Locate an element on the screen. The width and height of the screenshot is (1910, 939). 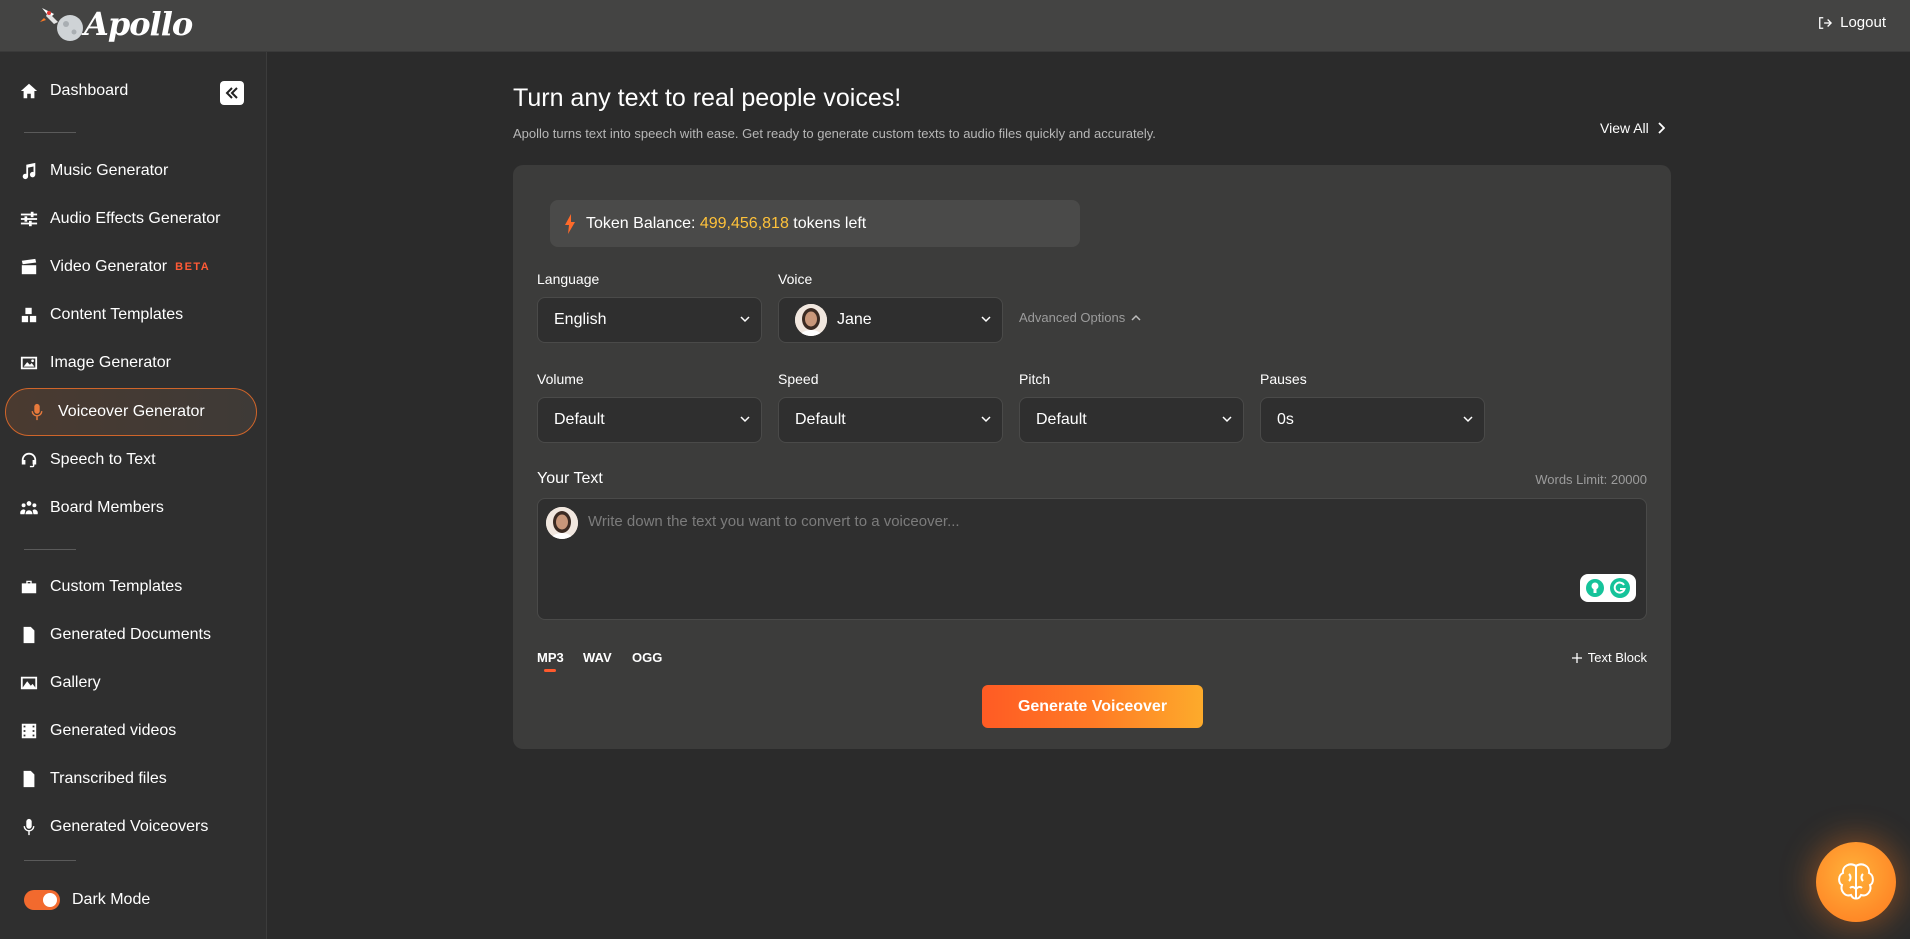
collapse-sidebar-button is located at coordinates (232, 93).